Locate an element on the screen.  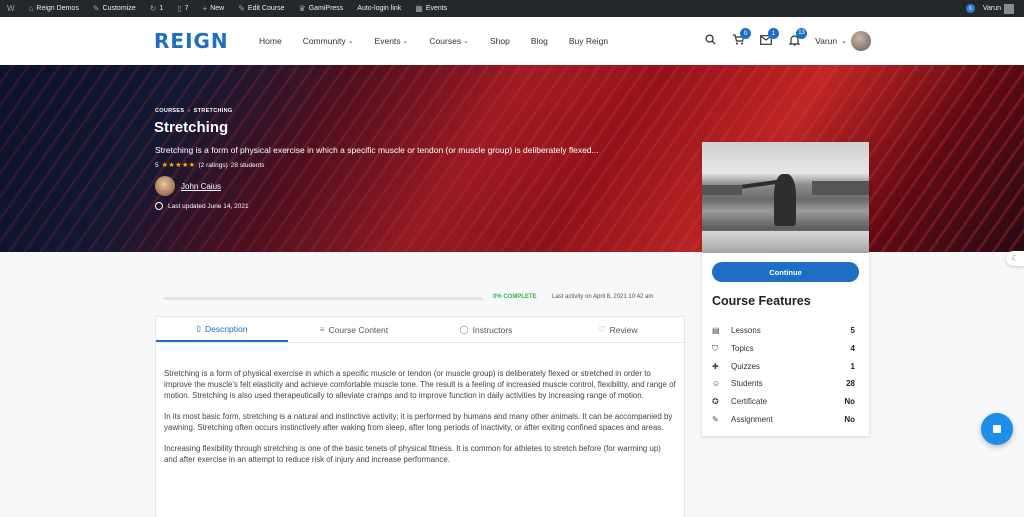
nav-item-buy-reign: Buy Reign is located at coordinates (588, 41).